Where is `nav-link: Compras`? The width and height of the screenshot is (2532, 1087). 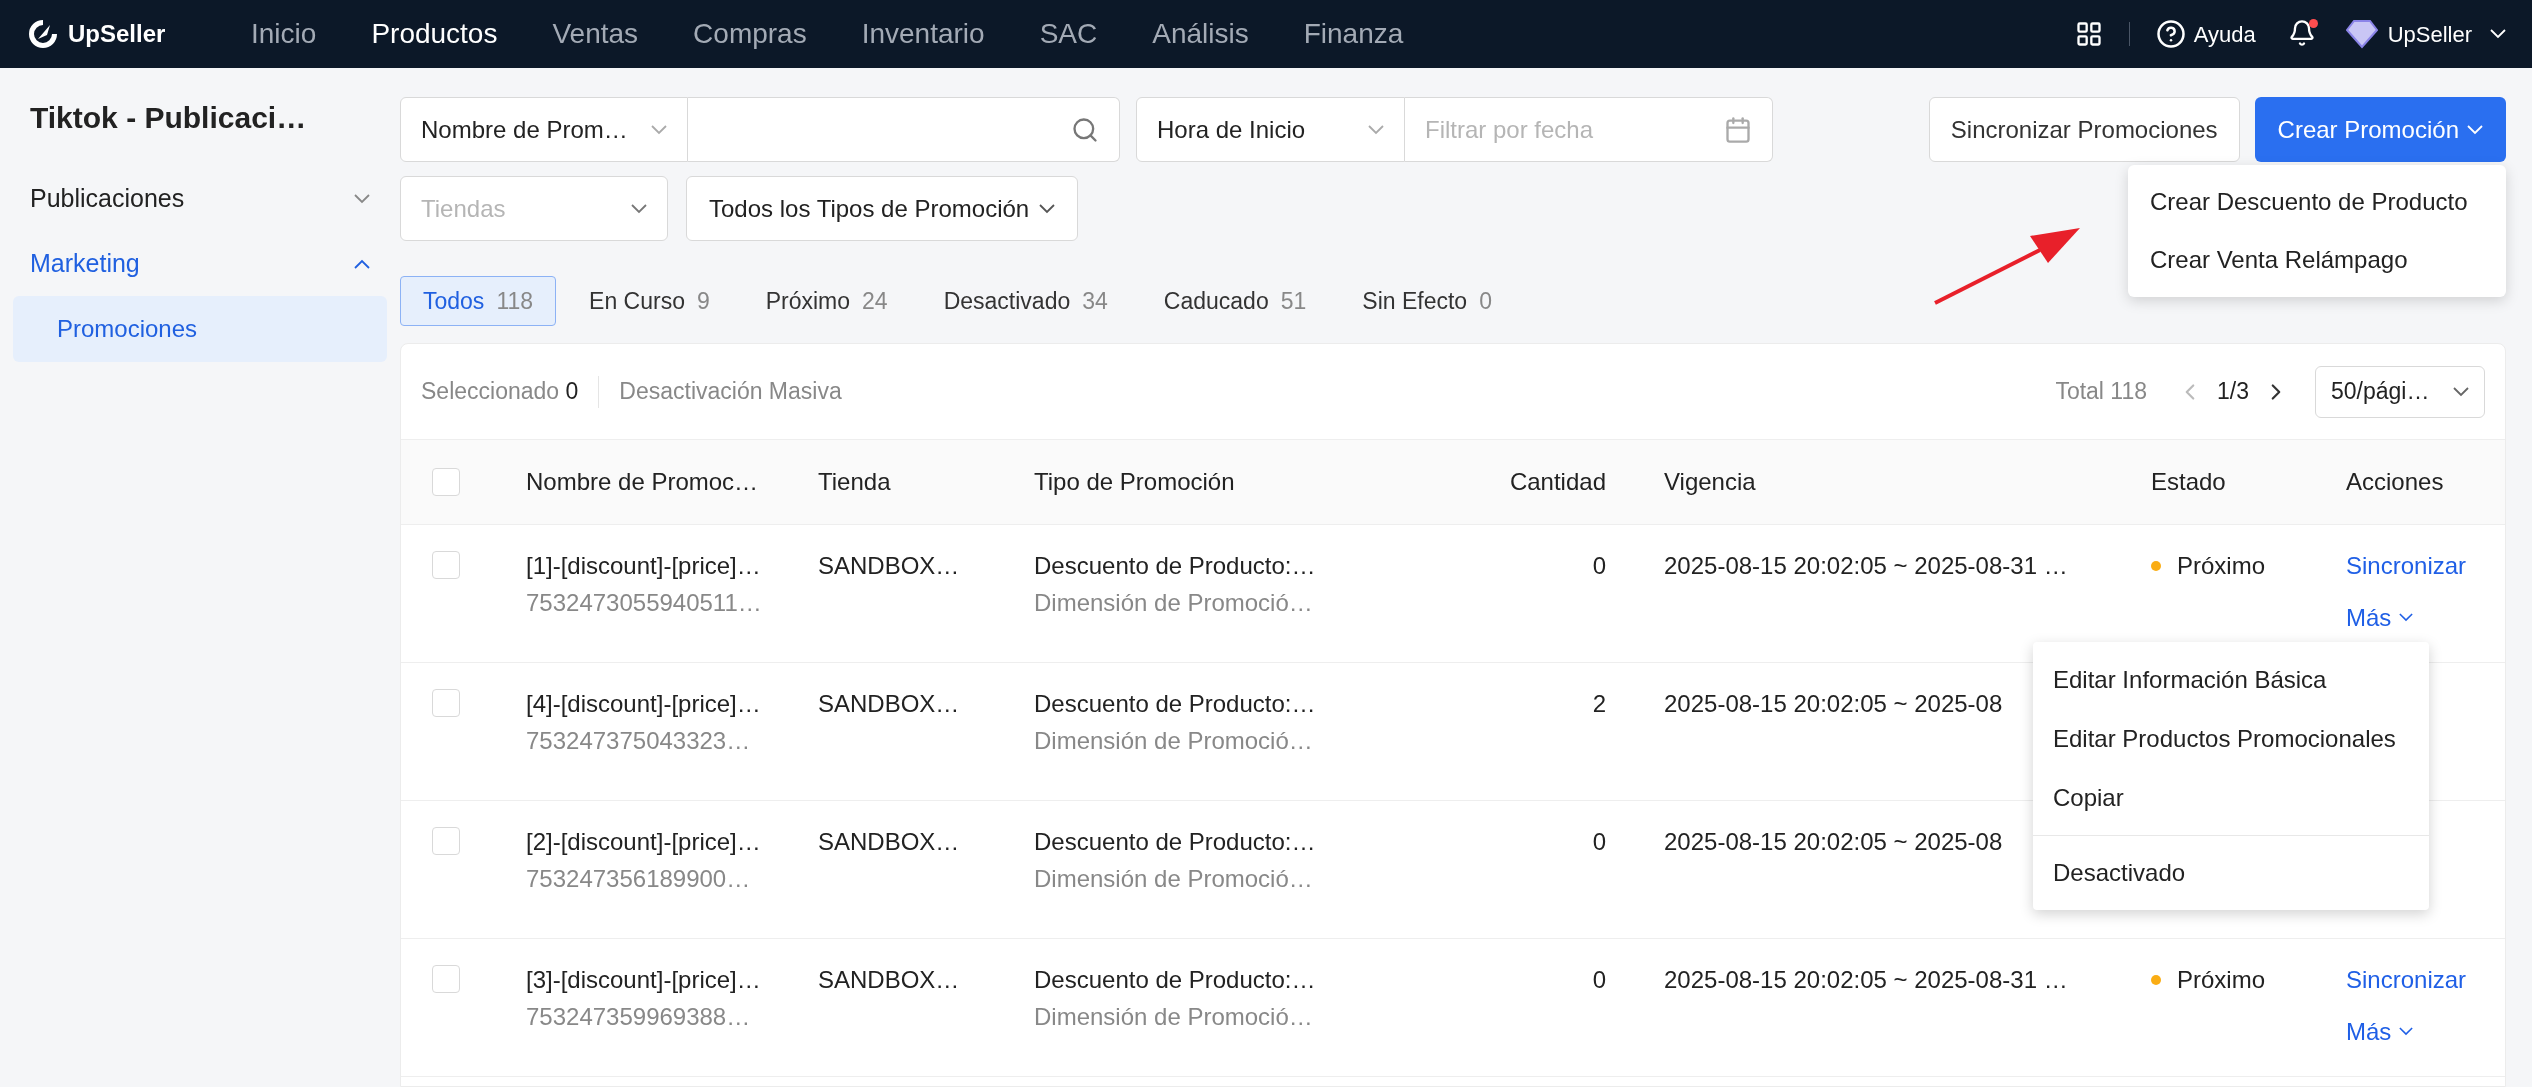
nav-link: Compras is located at coordinates (750, 34).